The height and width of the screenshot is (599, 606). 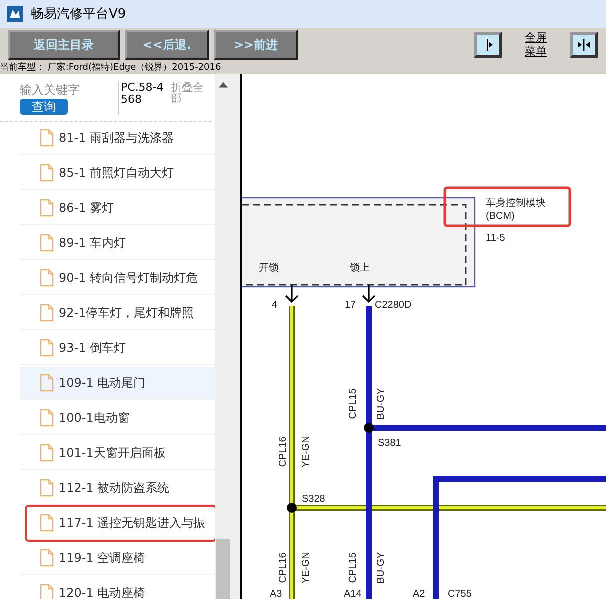 What do you see at coordinates (223, 569) in the screenshot?
I see `scrollbar-thumb` at bounding box center [223, 569].